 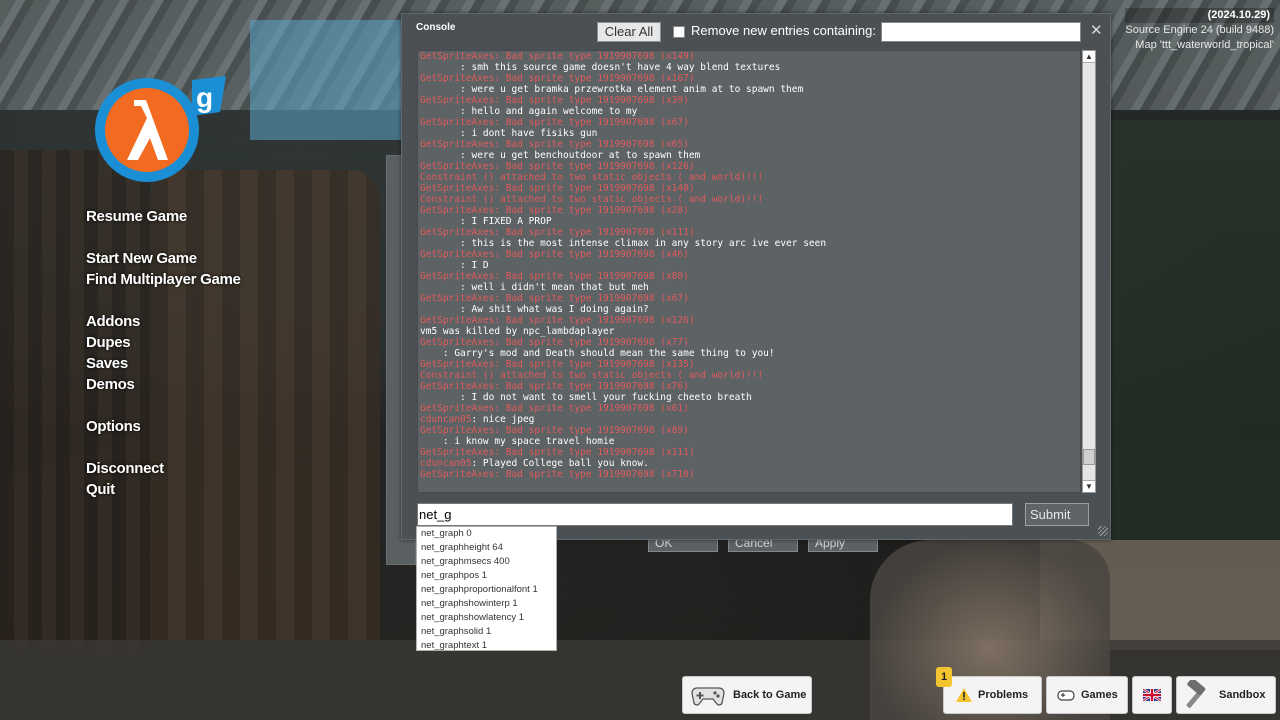 I want to click on uk-flag-icon, so click(x=1152, y=695).